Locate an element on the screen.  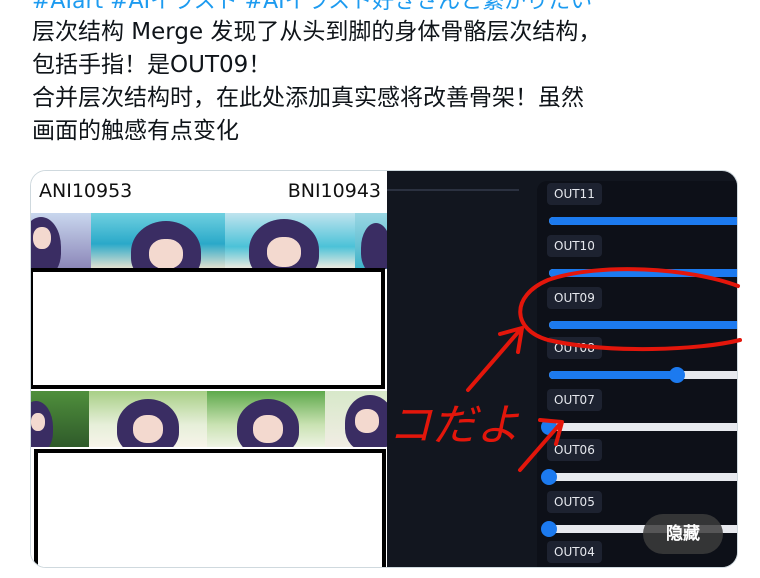
slider-out10: OUT10 is located at coordinates (642, 260).